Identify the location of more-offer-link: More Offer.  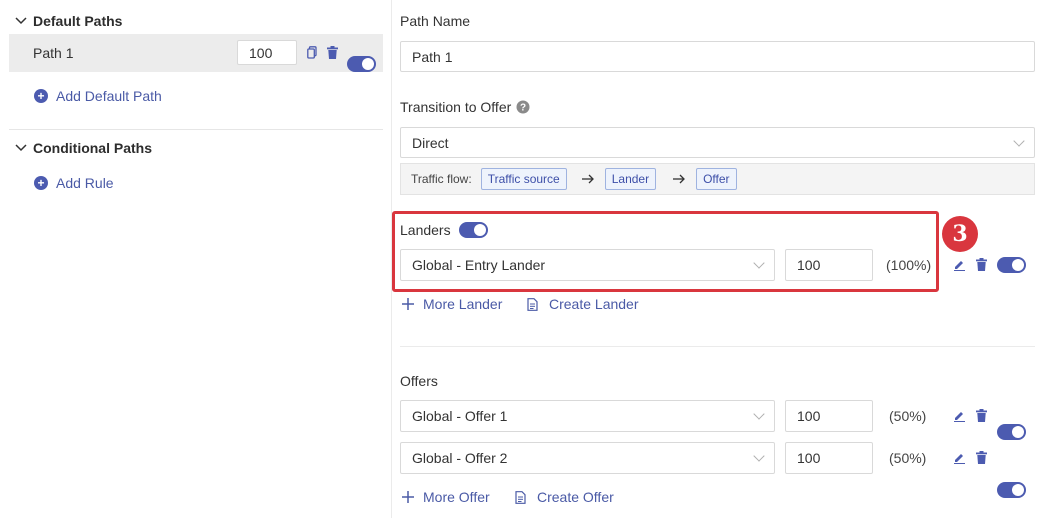
(446, 497).